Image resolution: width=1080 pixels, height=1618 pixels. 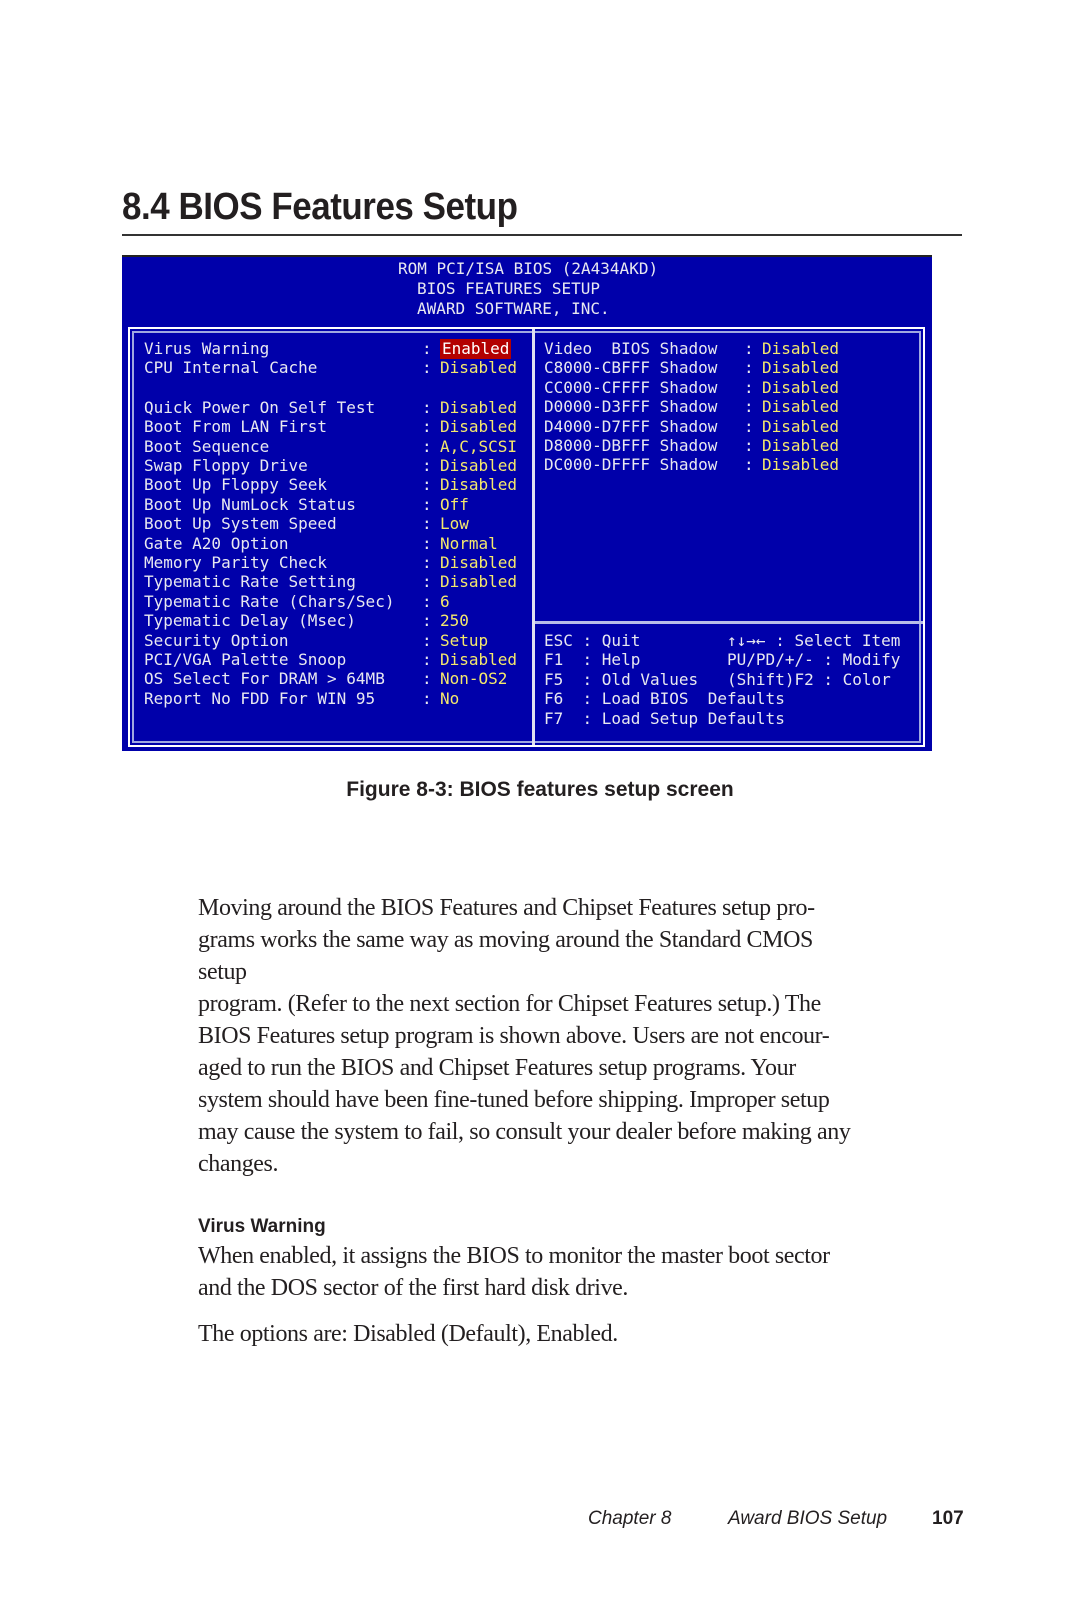 What do you see at coordinates (808, 1518) in the screenshot?
I see `footer-section: Award BIOS Setup` at bounding box center [808, 1518].